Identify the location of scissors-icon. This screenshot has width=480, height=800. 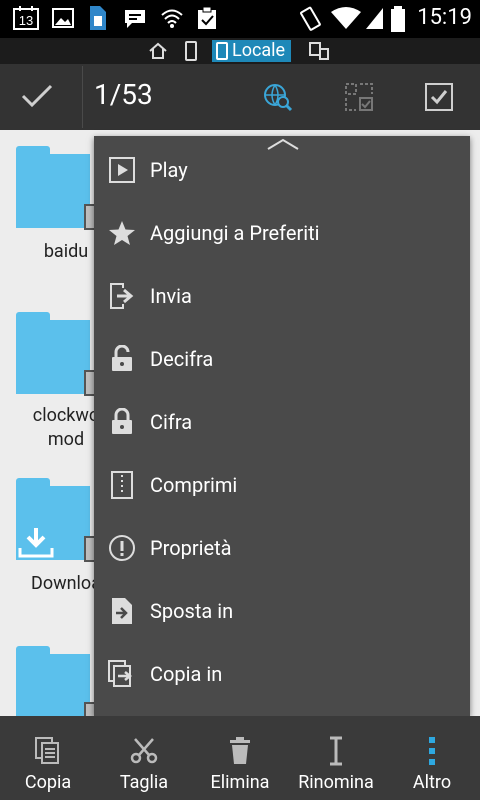
(144, 751).